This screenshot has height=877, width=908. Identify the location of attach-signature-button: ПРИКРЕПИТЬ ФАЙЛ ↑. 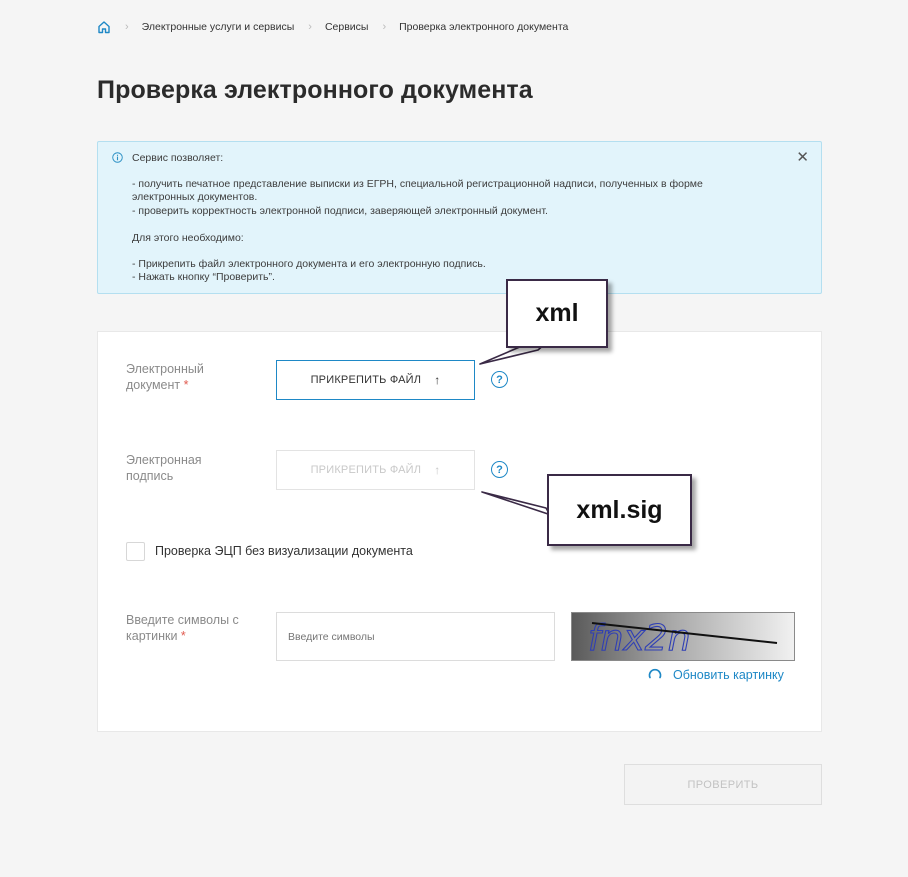
(375, 470).